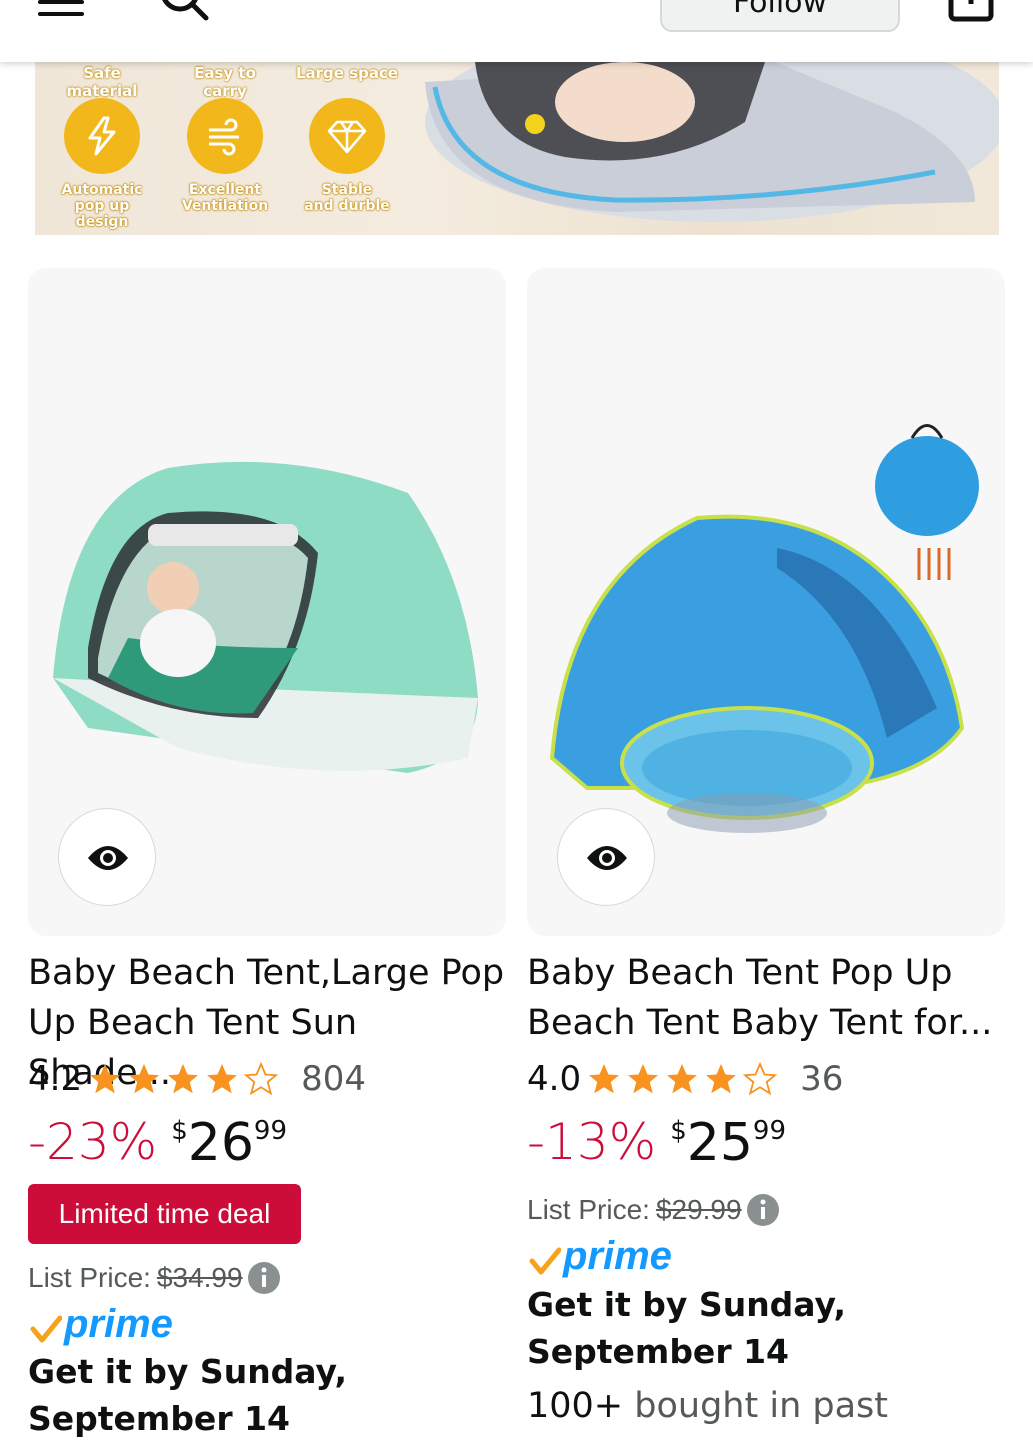  I want to click on price: $ 26 99, so click(229, 1143).